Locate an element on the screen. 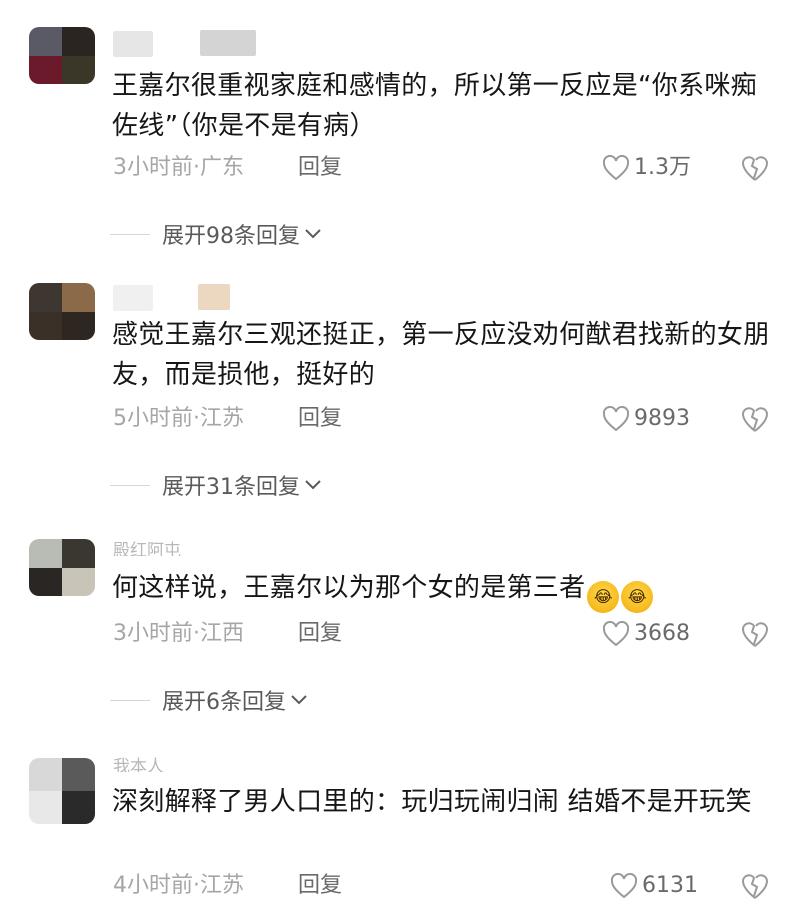 This screenshot has height=910, width=800. username: 殿红阿屯 is located at coordinates (147, 548).